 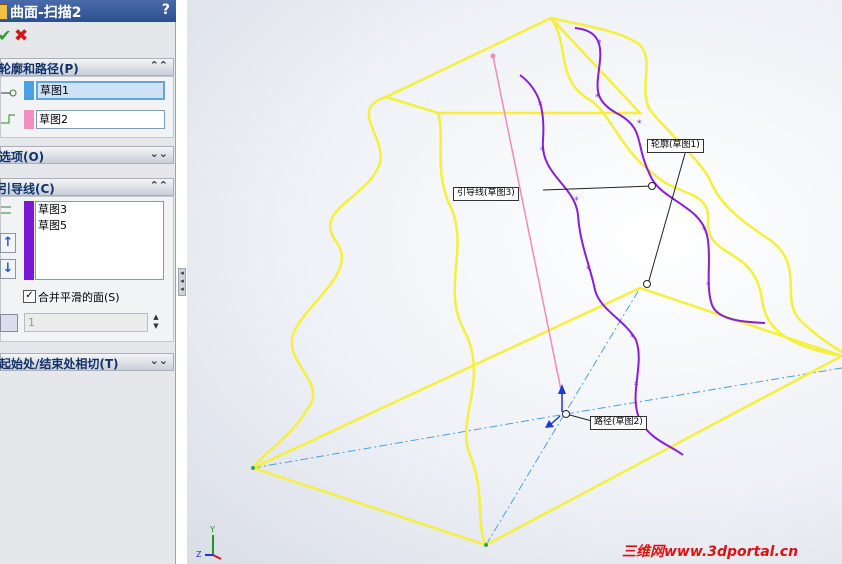 What do you see at coordinates (212, 529) in the screenshot?
I see `triad-y-label: Y` at bounding box center [212, 529].